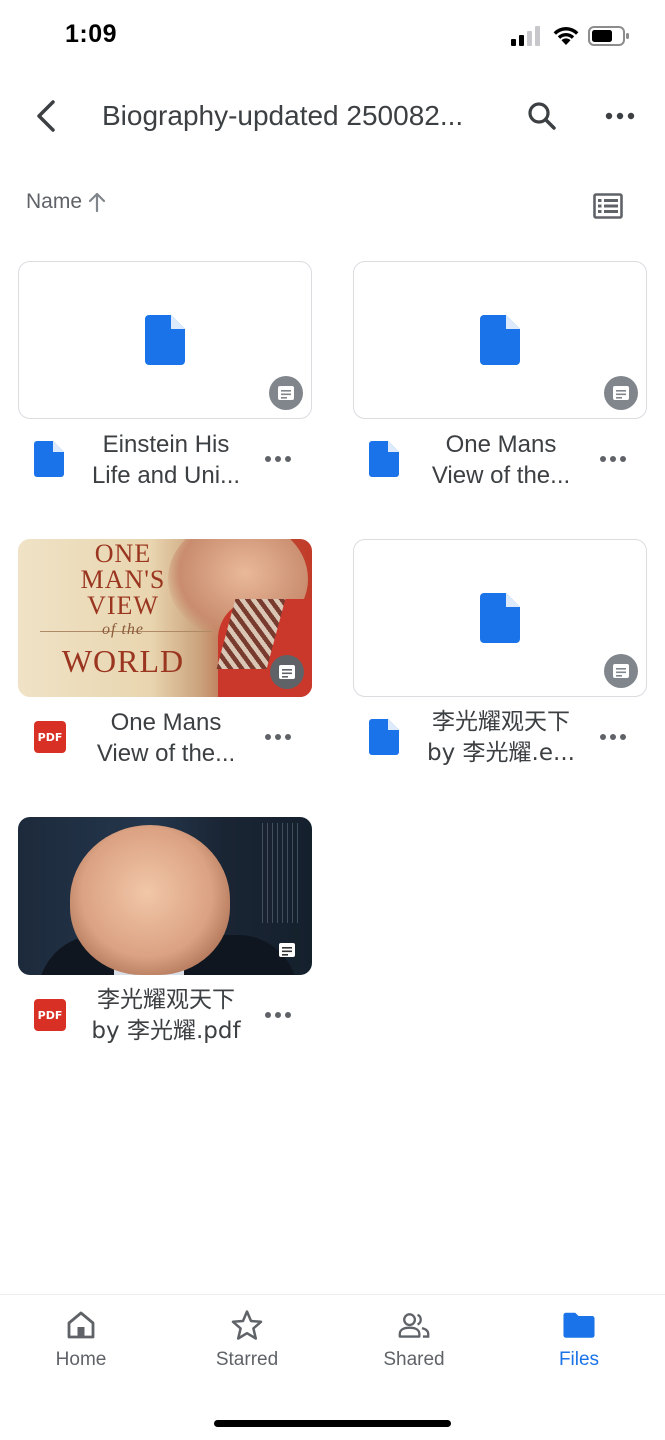  What do you see at coordinates (54, 201) in the screenshot?
I see `sort-label: Name` at bounding box center [54, 201].